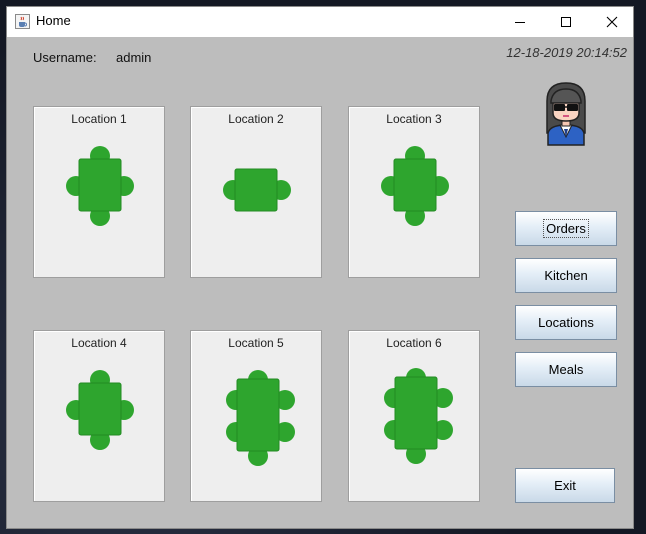  Describe the element at coordinates (22, 21) in the screenshot. I see `java-cup-icon` at that location.